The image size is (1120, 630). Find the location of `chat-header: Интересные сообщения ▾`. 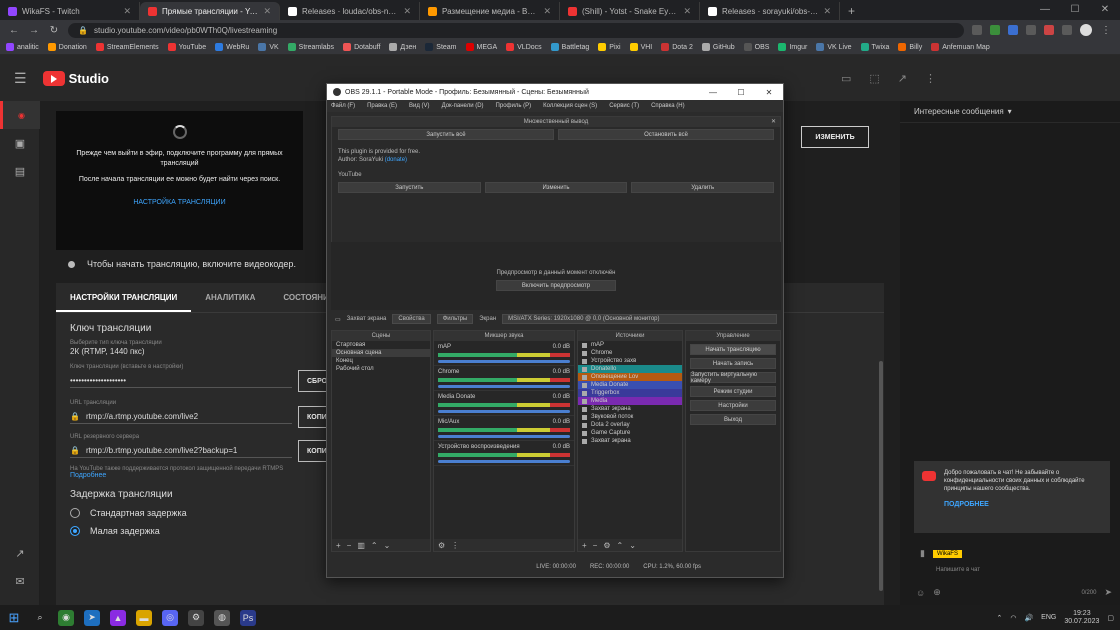

chat-header: Интересные сообщения ▾ is located at coordinates (1010, 112).